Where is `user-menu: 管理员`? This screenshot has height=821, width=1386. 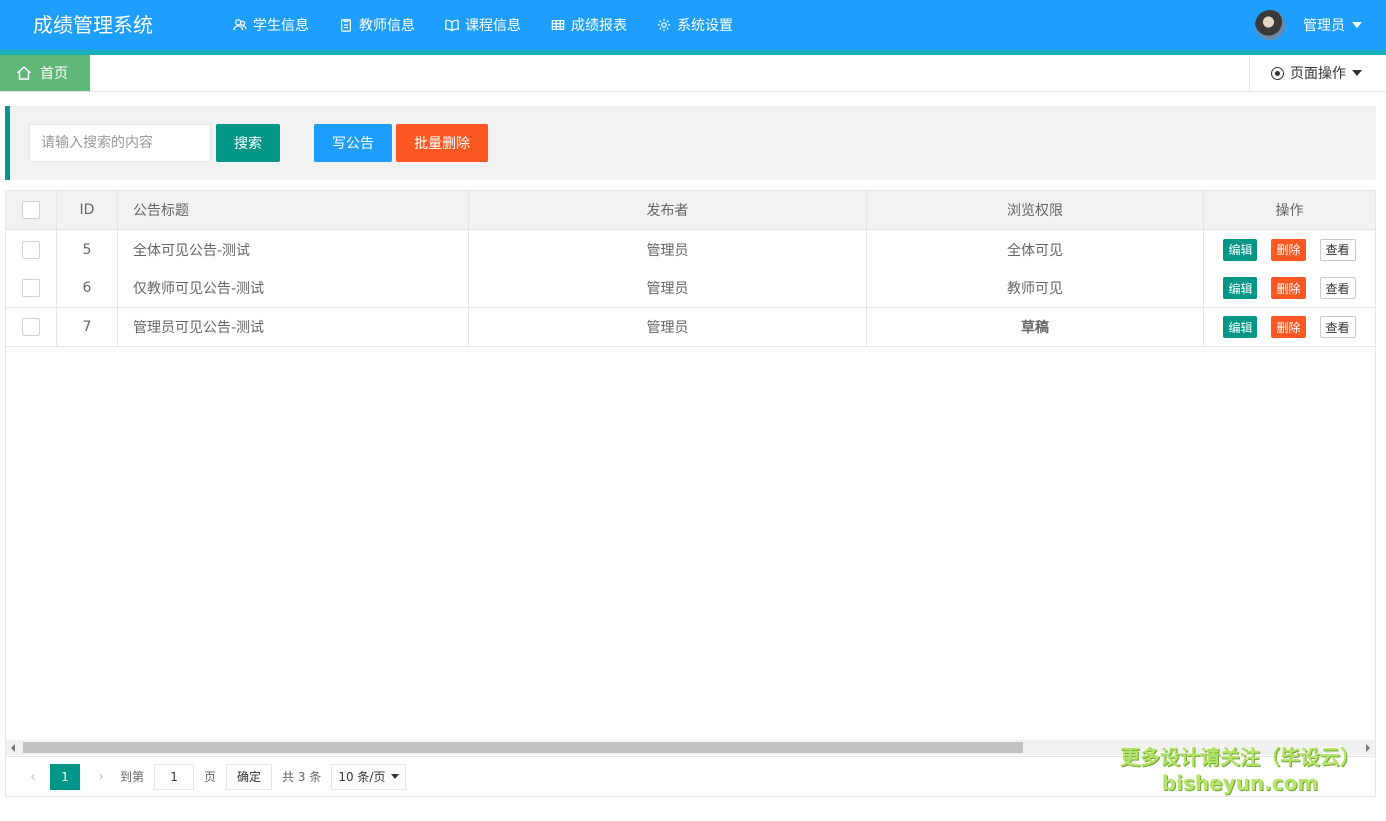 user-menu: 管理员 is located at coordinates (1308, 25).